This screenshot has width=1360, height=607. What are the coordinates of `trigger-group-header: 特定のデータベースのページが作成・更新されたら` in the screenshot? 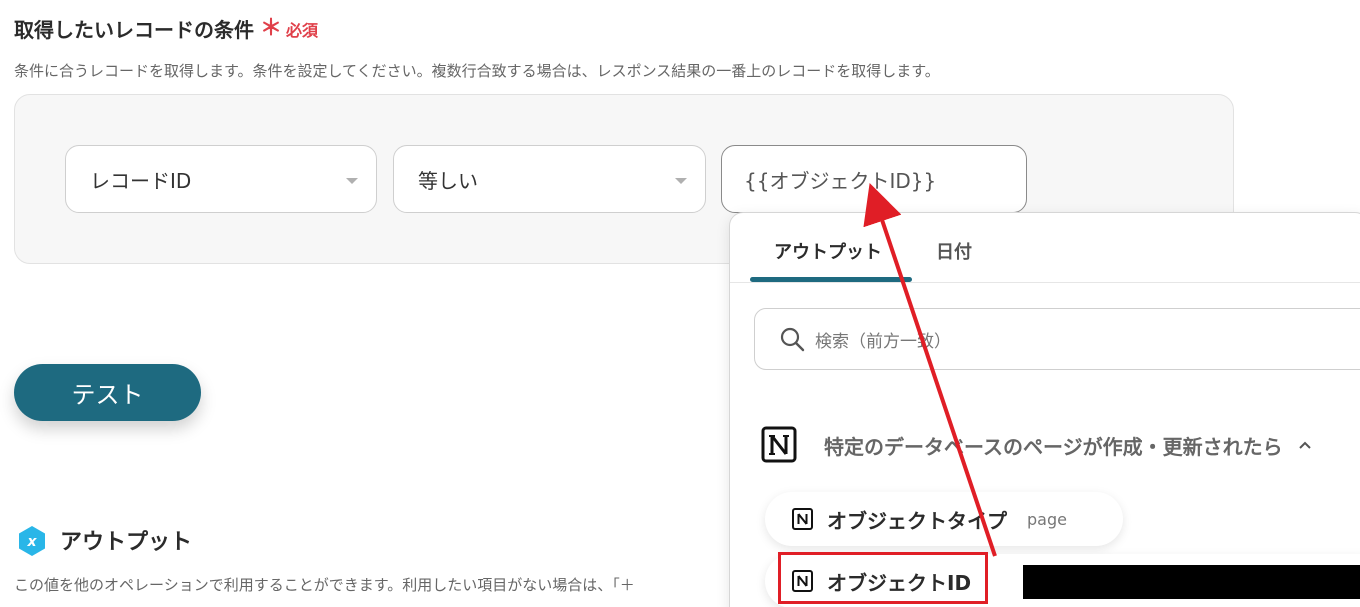 It's located at (1036, 445).